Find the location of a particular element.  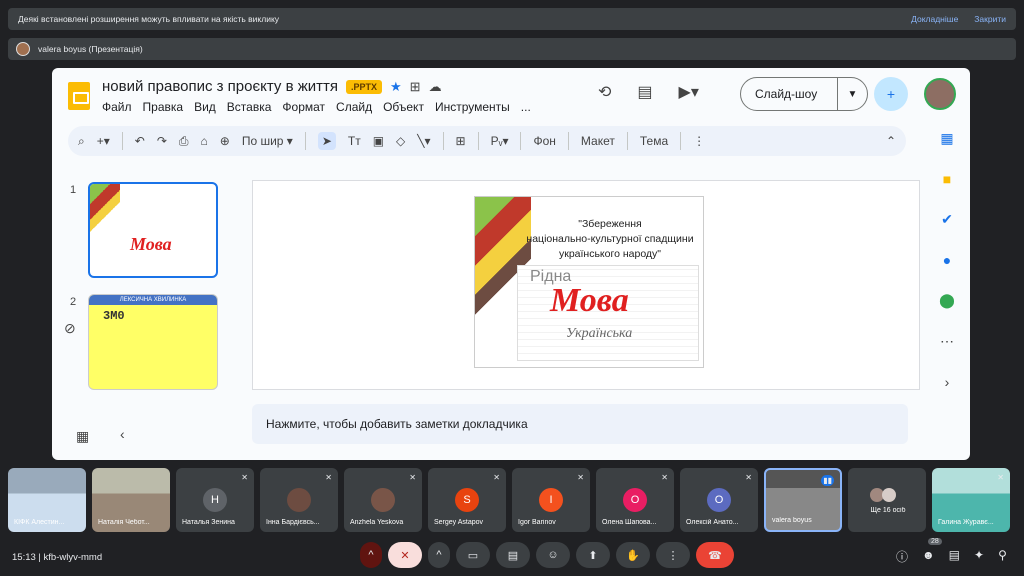

menu-file: Файл is located at coordinates (117, 107).